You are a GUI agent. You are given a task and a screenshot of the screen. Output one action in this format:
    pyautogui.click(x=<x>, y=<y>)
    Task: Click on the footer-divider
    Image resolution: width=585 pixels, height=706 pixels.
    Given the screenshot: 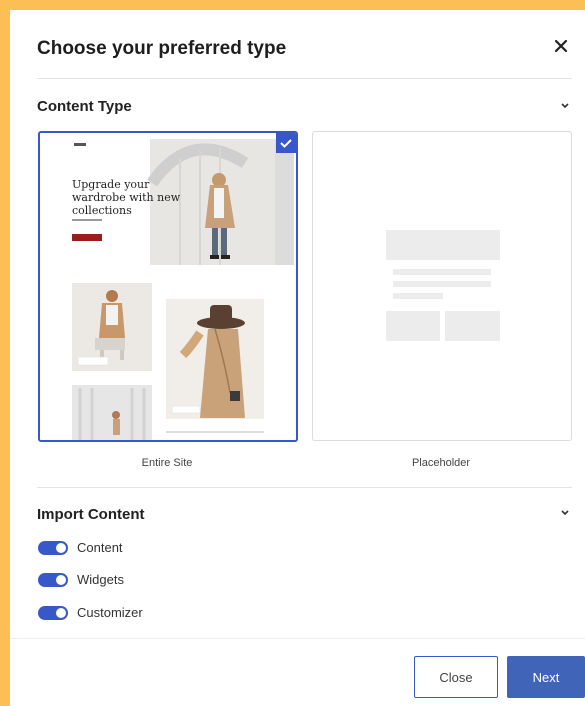 What is the action you would take?
    pyautogui.click(x=297, y=638)
    